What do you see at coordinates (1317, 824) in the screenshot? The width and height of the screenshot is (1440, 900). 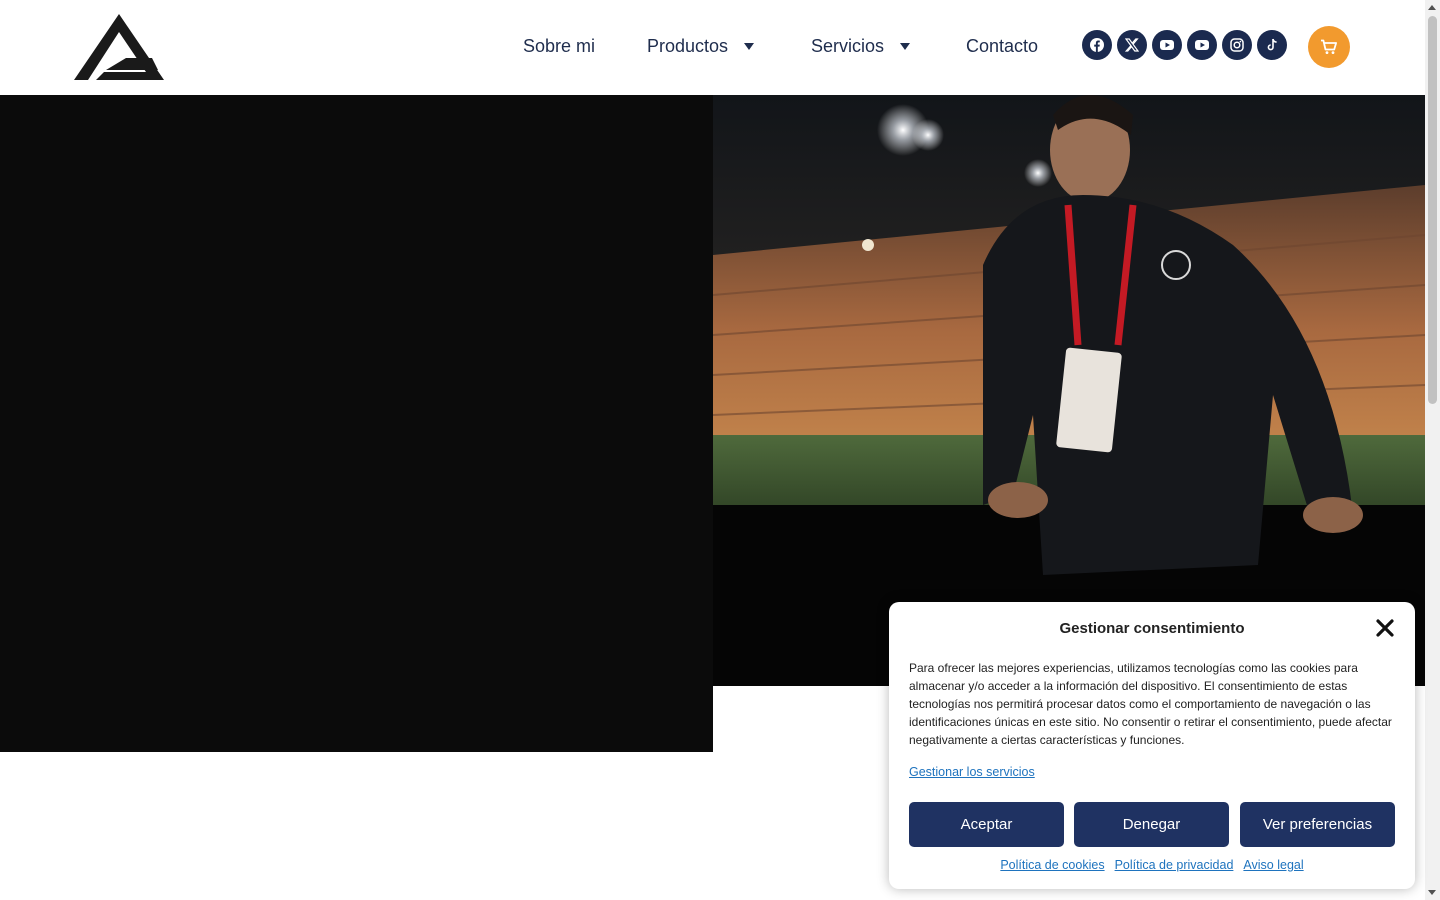 I see `preferences-button: Ver preferencias` at bounding box center [1317, 824].